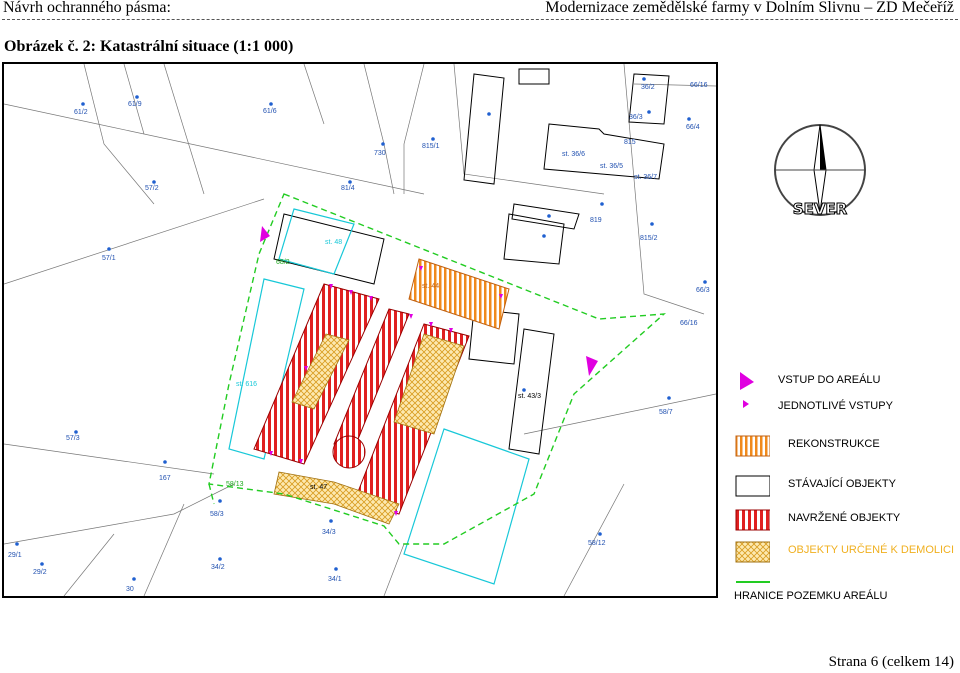 The height and width of the screenshot is (673, 960). I want to click on svg-text: st. 47, so click(318, 487).